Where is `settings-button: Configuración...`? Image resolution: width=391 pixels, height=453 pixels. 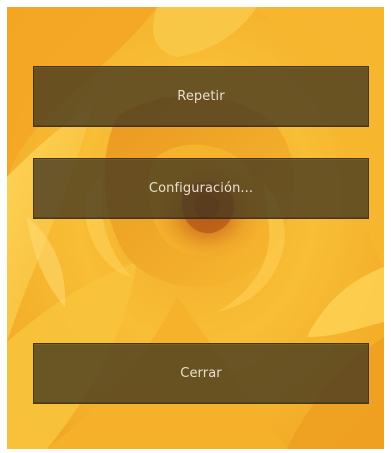
settings-button: Configuración... is located at coordinates (201, 188).